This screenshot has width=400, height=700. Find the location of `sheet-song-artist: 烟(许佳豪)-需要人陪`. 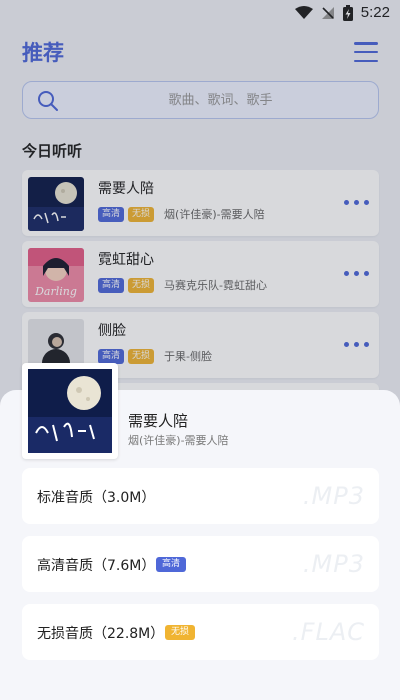

sheet-song-artist: 烟(许佳豪)-需要人陪 is located at coordinates (178, 440).